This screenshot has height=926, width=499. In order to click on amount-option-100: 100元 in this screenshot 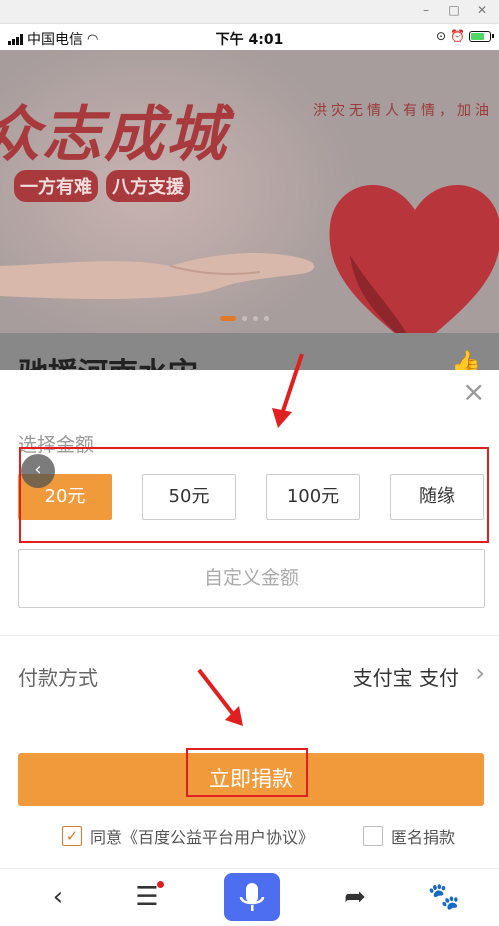, I will do `click(313, 497)`.